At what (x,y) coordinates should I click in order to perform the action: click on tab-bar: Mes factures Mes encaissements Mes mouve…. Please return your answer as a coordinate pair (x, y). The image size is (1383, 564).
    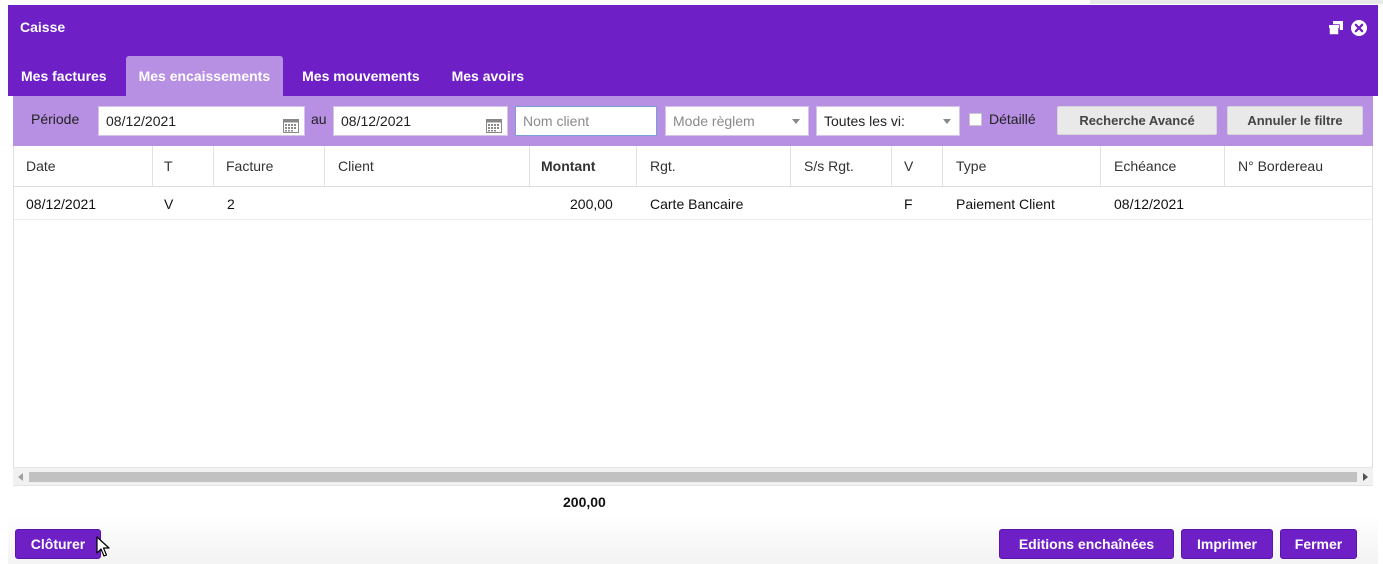
    Looking at the image, I should click on (275, 76).